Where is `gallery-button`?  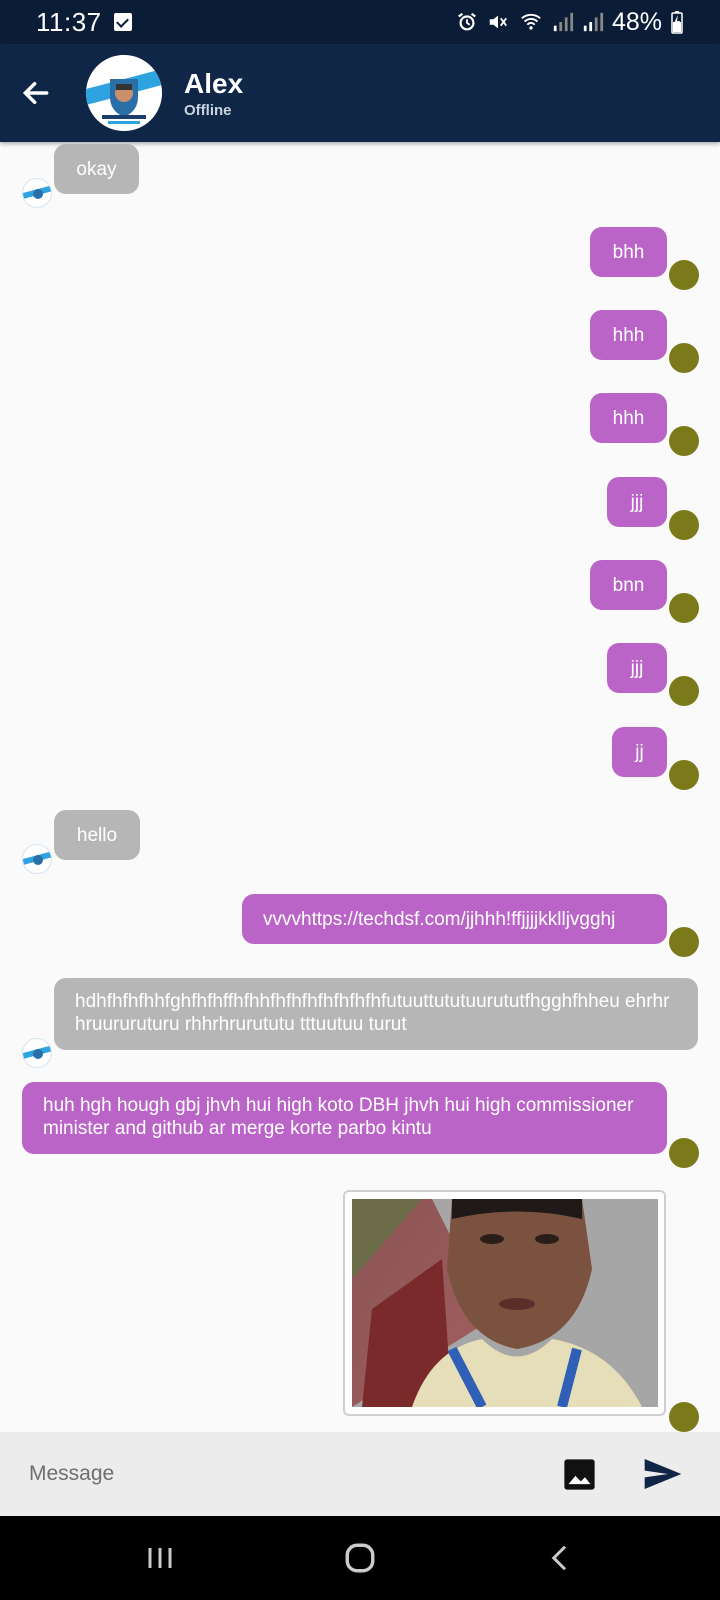
gallery-button is located at coordinates (579, 1474).